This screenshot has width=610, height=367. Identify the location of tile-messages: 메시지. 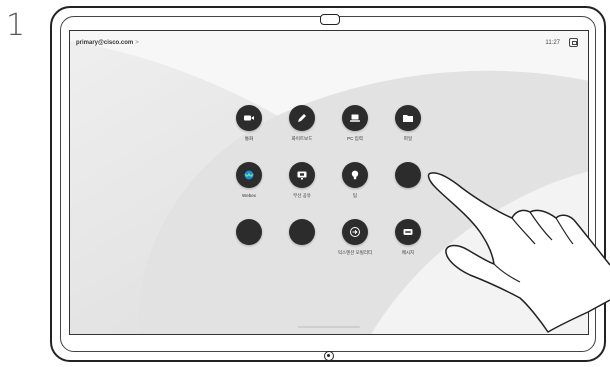
(408, 237).